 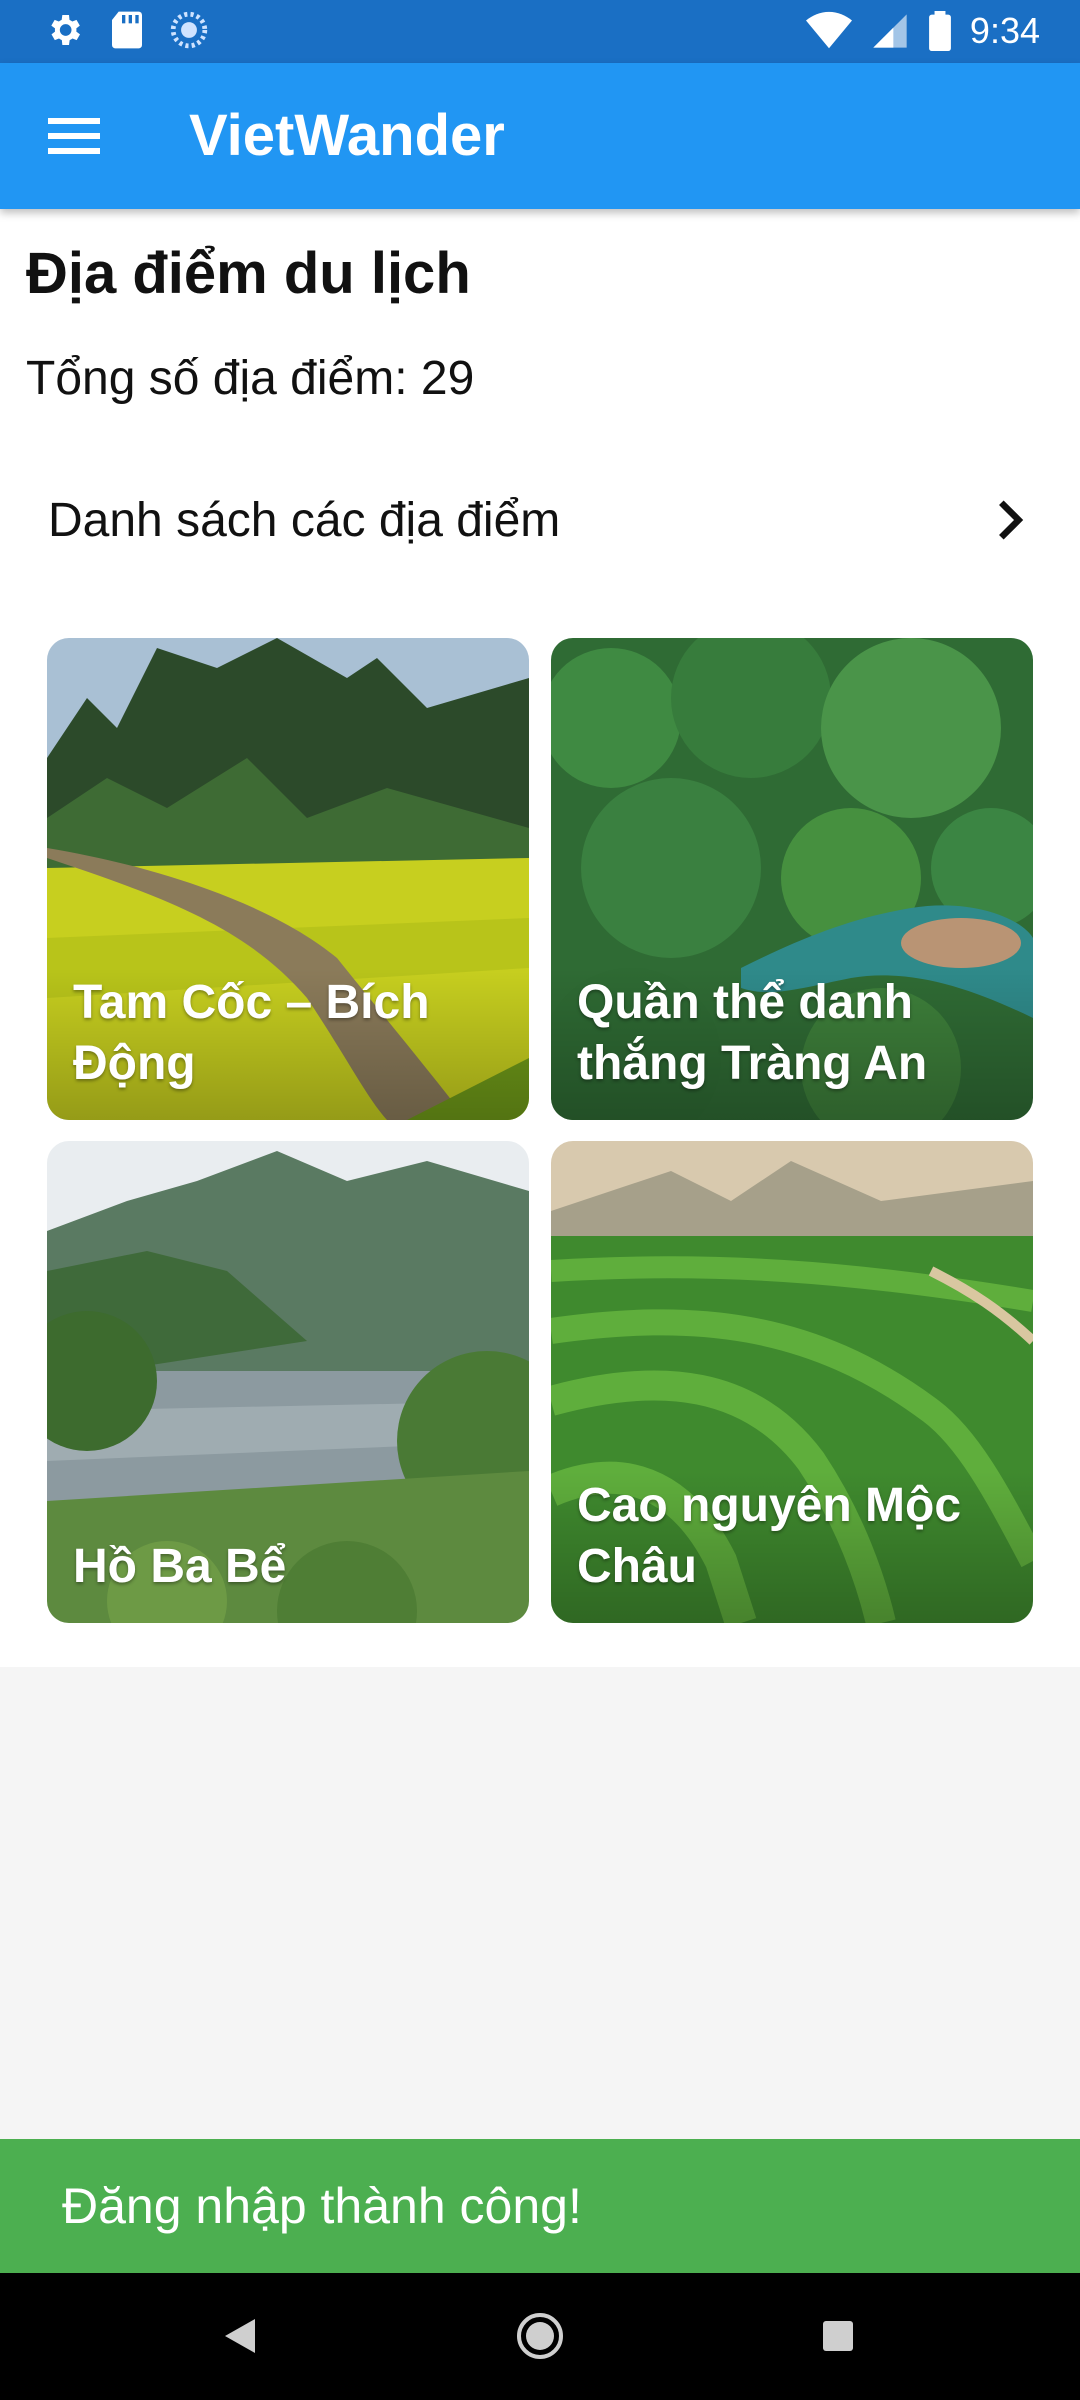 I want to click on sd-card-icon, so click(x=127, y=30).